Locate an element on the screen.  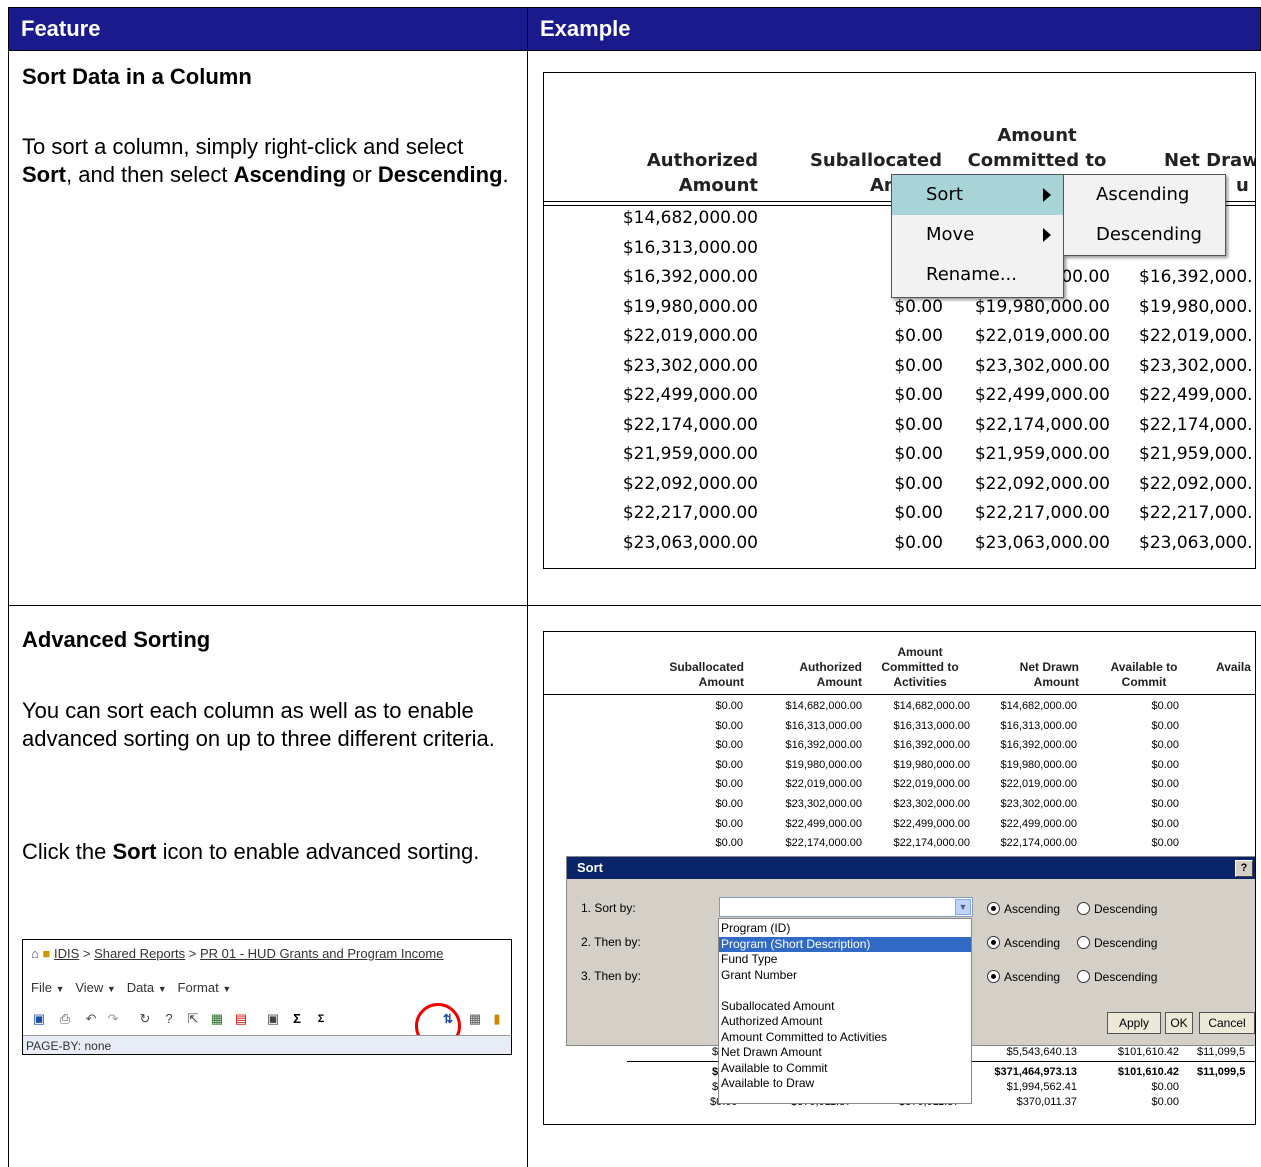
table-cell: $16,392,000.00 is located at coordinates (690, 277).